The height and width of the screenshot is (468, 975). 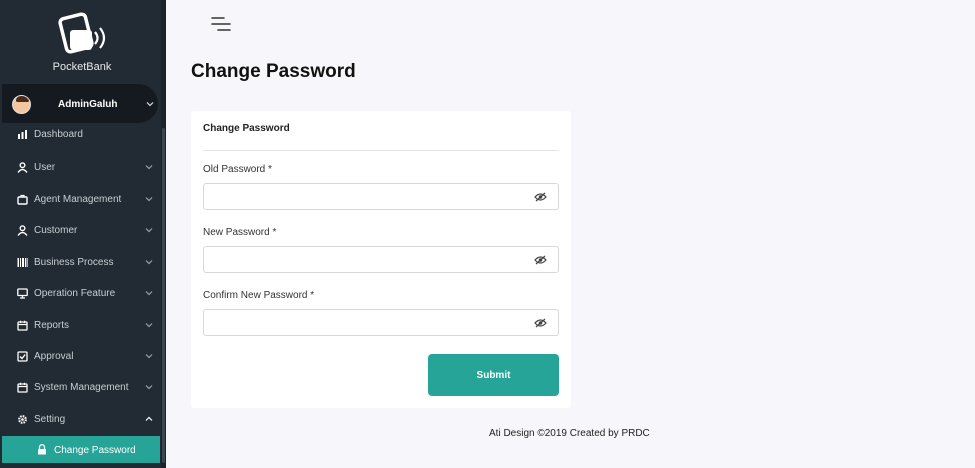 What do you see at coordinates (22, 419) in the screenshot?
I see `gear-icon` at bounding box center [22, 419].